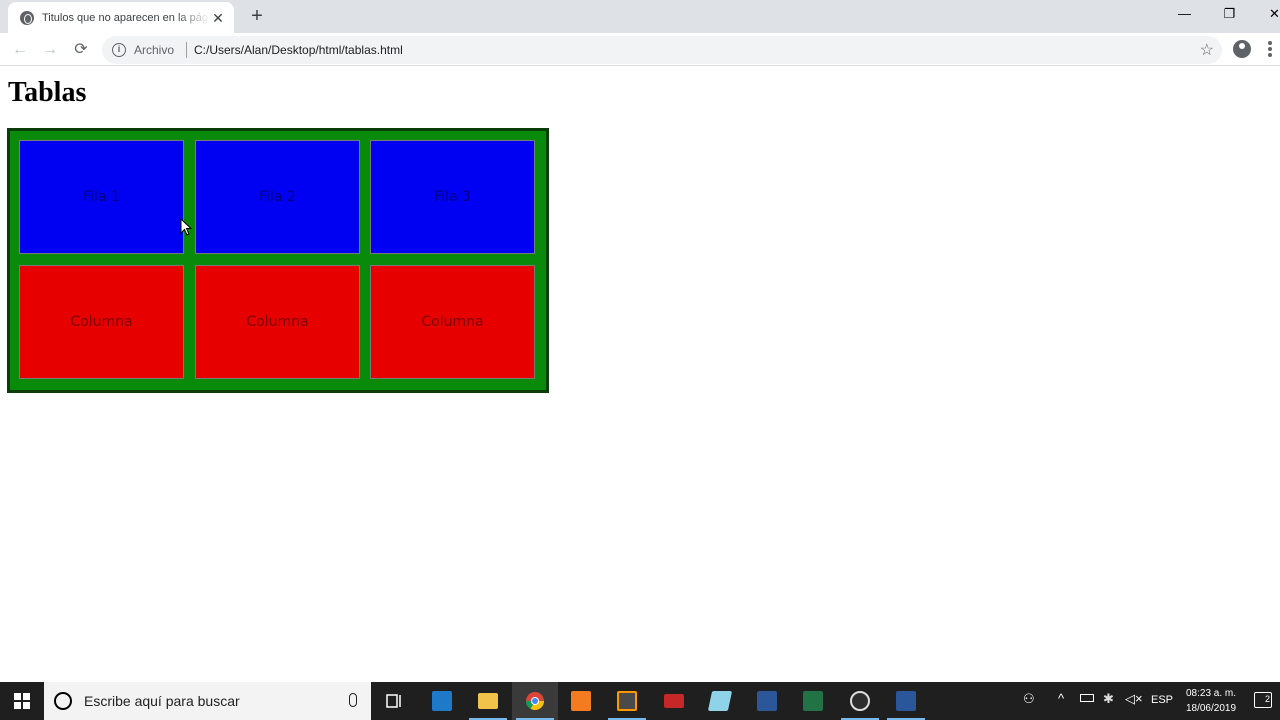 The width and height of the screenshot is (1280, 720). What do you see at coordinates (1108, 699) in the screenshot?
I see `wifi-icon: ✱` at bounding box center [1108, 699].